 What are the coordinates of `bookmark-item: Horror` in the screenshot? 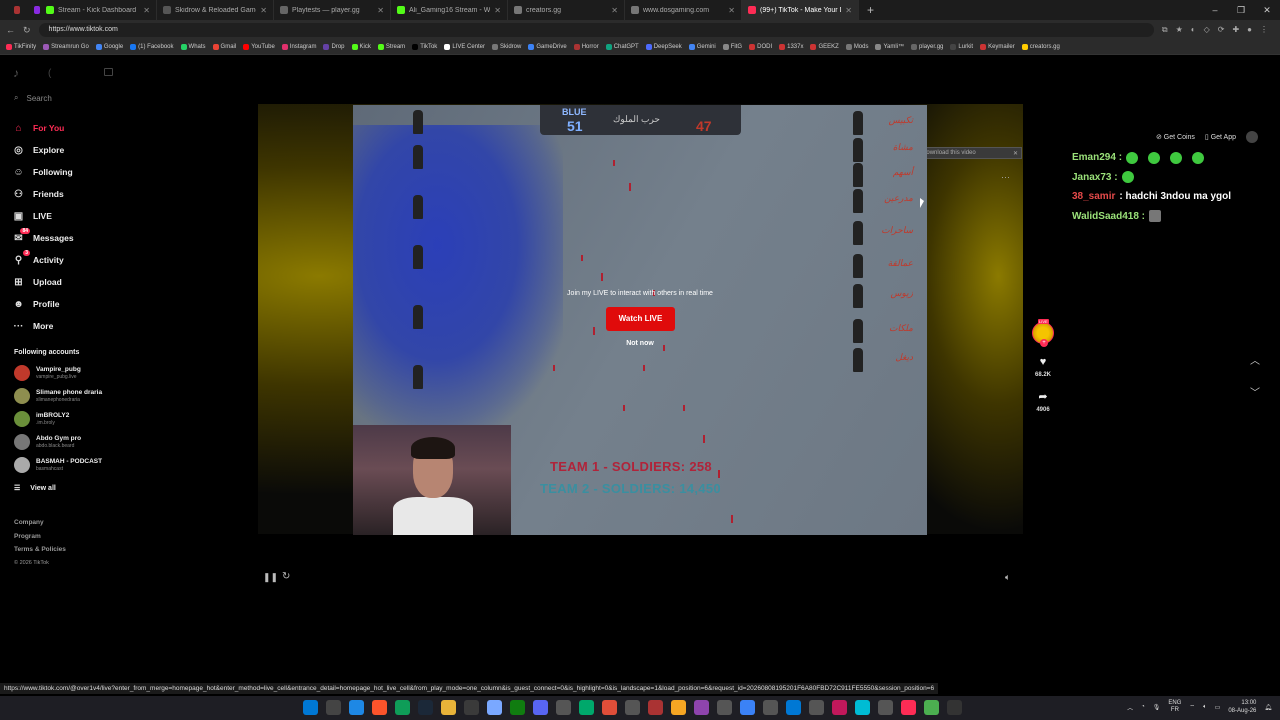 It's located at (586, 47).